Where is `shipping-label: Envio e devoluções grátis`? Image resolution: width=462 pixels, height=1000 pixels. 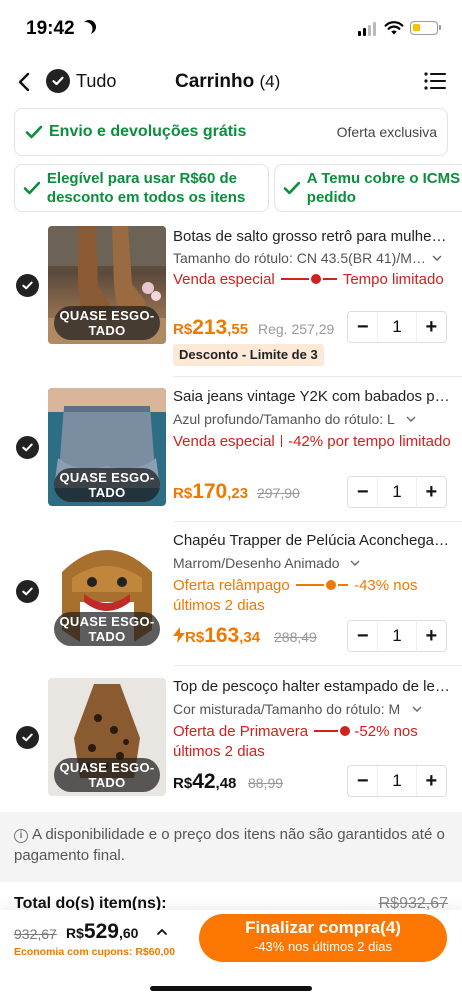 shipping-label: Envio e devoluções grátis is located at coordinates (148, 131).